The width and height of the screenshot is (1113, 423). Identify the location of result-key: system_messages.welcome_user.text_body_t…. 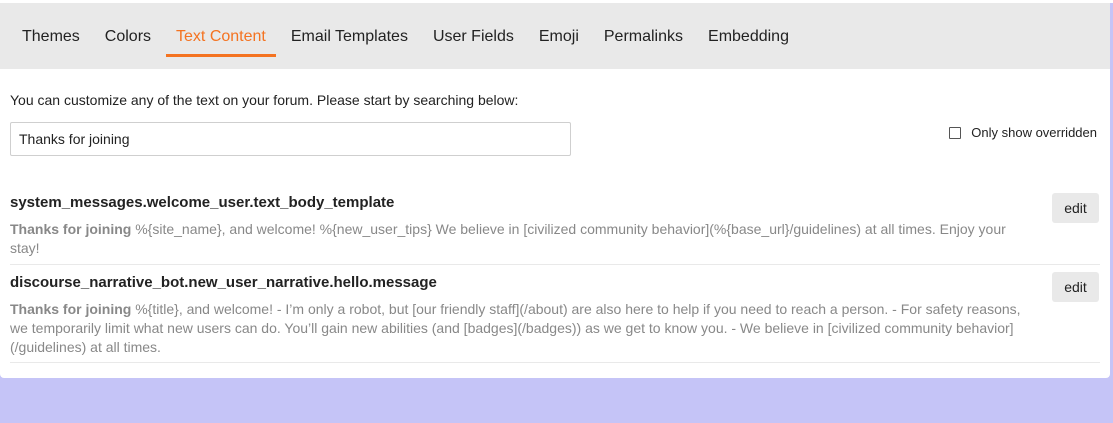
(202, 202).